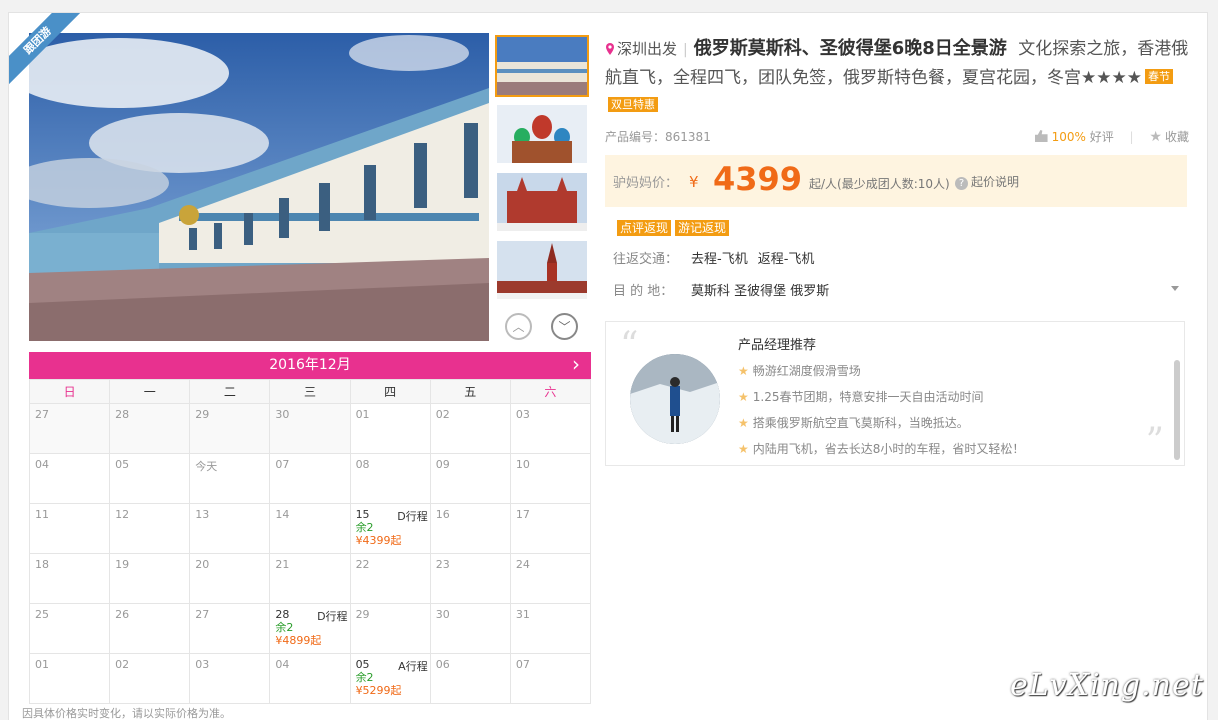 The height and width of the screenshot is (720, 1218). What do you see at coordinates (897, 137) in the screenshot?
I see `product-meta: 产品编号：861381 100% 好评 | ★ 收藏` at bounding box center [897, 137].